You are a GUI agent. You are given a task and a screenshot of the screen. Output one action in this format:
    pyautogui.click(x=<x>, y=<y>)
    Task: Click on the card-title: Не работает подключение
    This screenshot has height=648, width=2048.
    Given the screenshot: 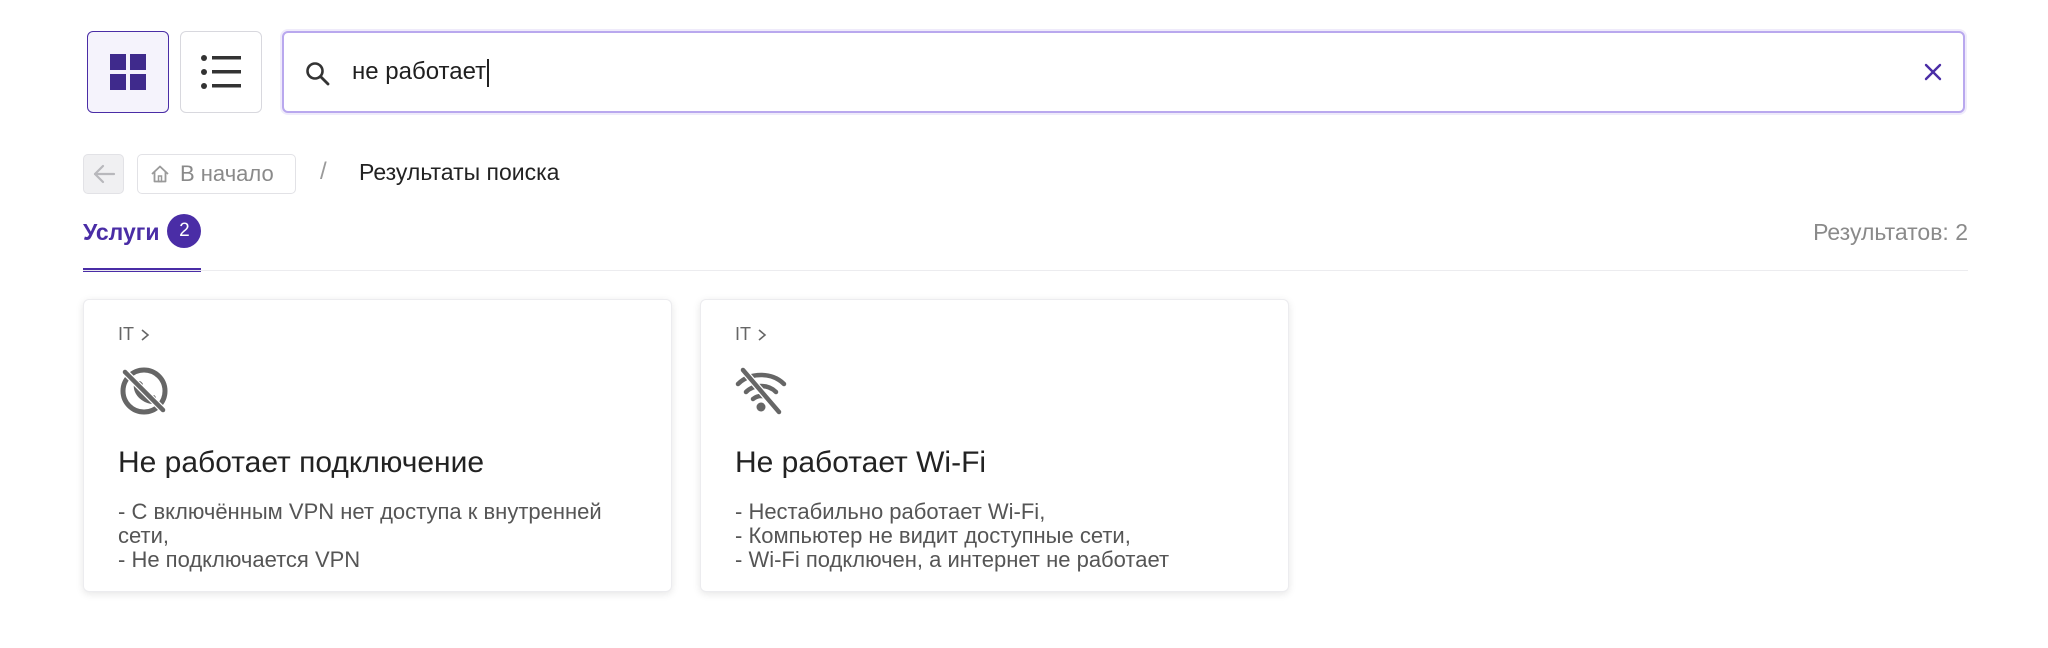 What is the action you would take?
    pyautogui.click(x=301, y=462)
    